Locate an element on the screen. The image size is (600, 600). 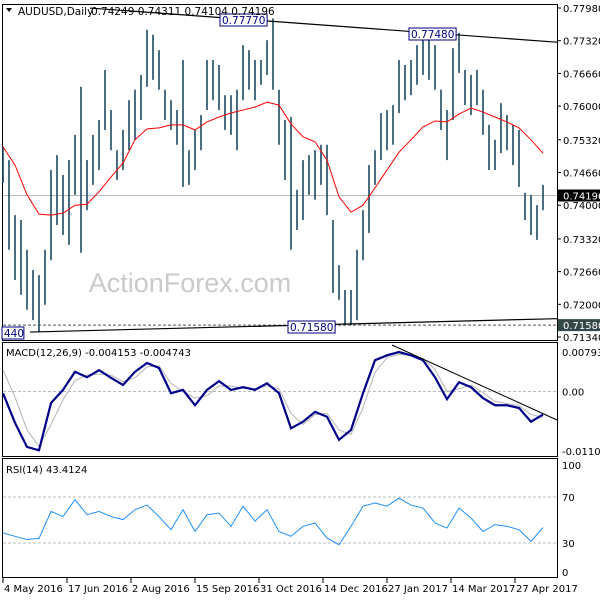
macd-signal-line is located at coordinates (273, 400).